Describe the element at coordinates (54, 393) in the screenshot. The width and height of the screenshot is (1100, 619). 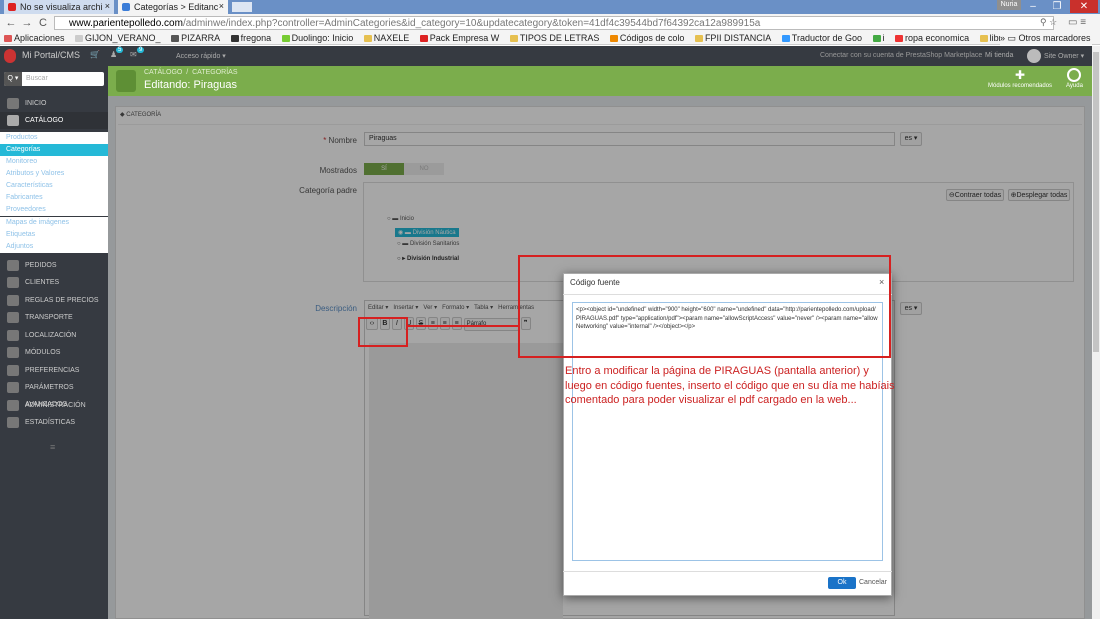
I see `sidebar-item-parametros: PARÁMETROS AVANZADOS` at that location.